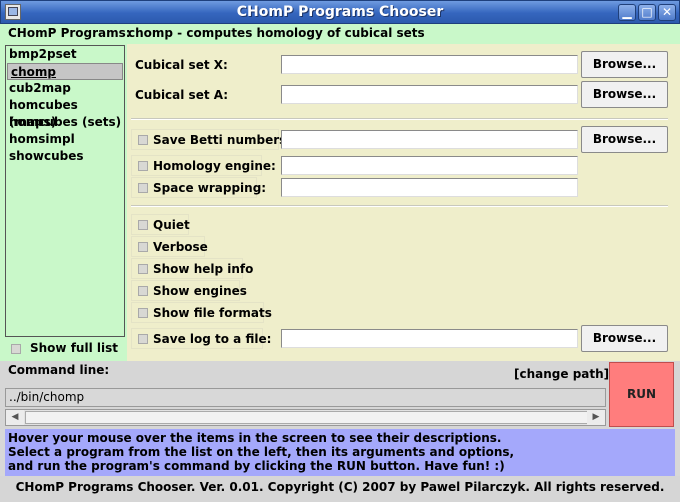 This screenshot has height=502, width=680. I want to click on program-item-homcubes-maps: homcubes (maps), so click(65, 113).